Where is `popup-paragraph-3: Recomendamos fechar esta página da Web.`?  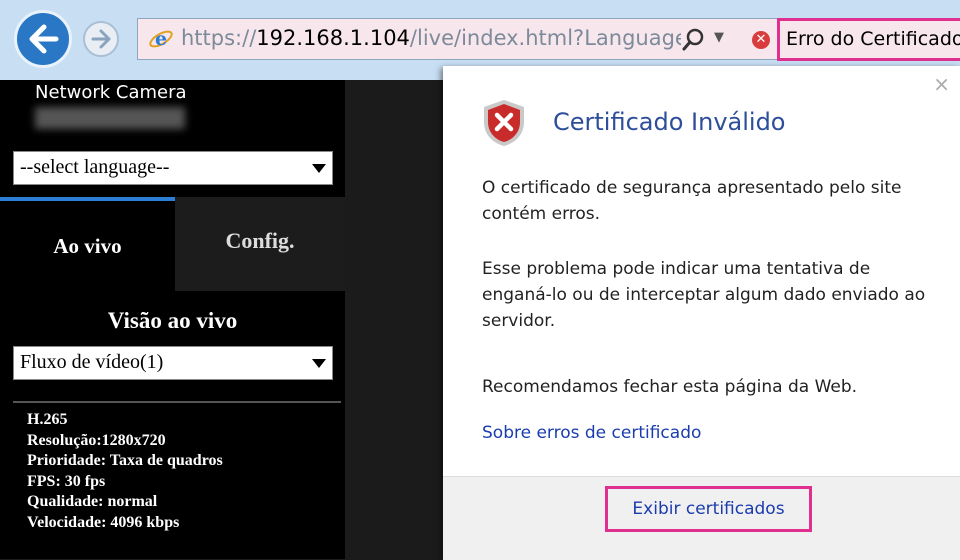 popup-paragraph-3: Recomendamos fechar esta página da Web. is located at coordinates (670, 387).